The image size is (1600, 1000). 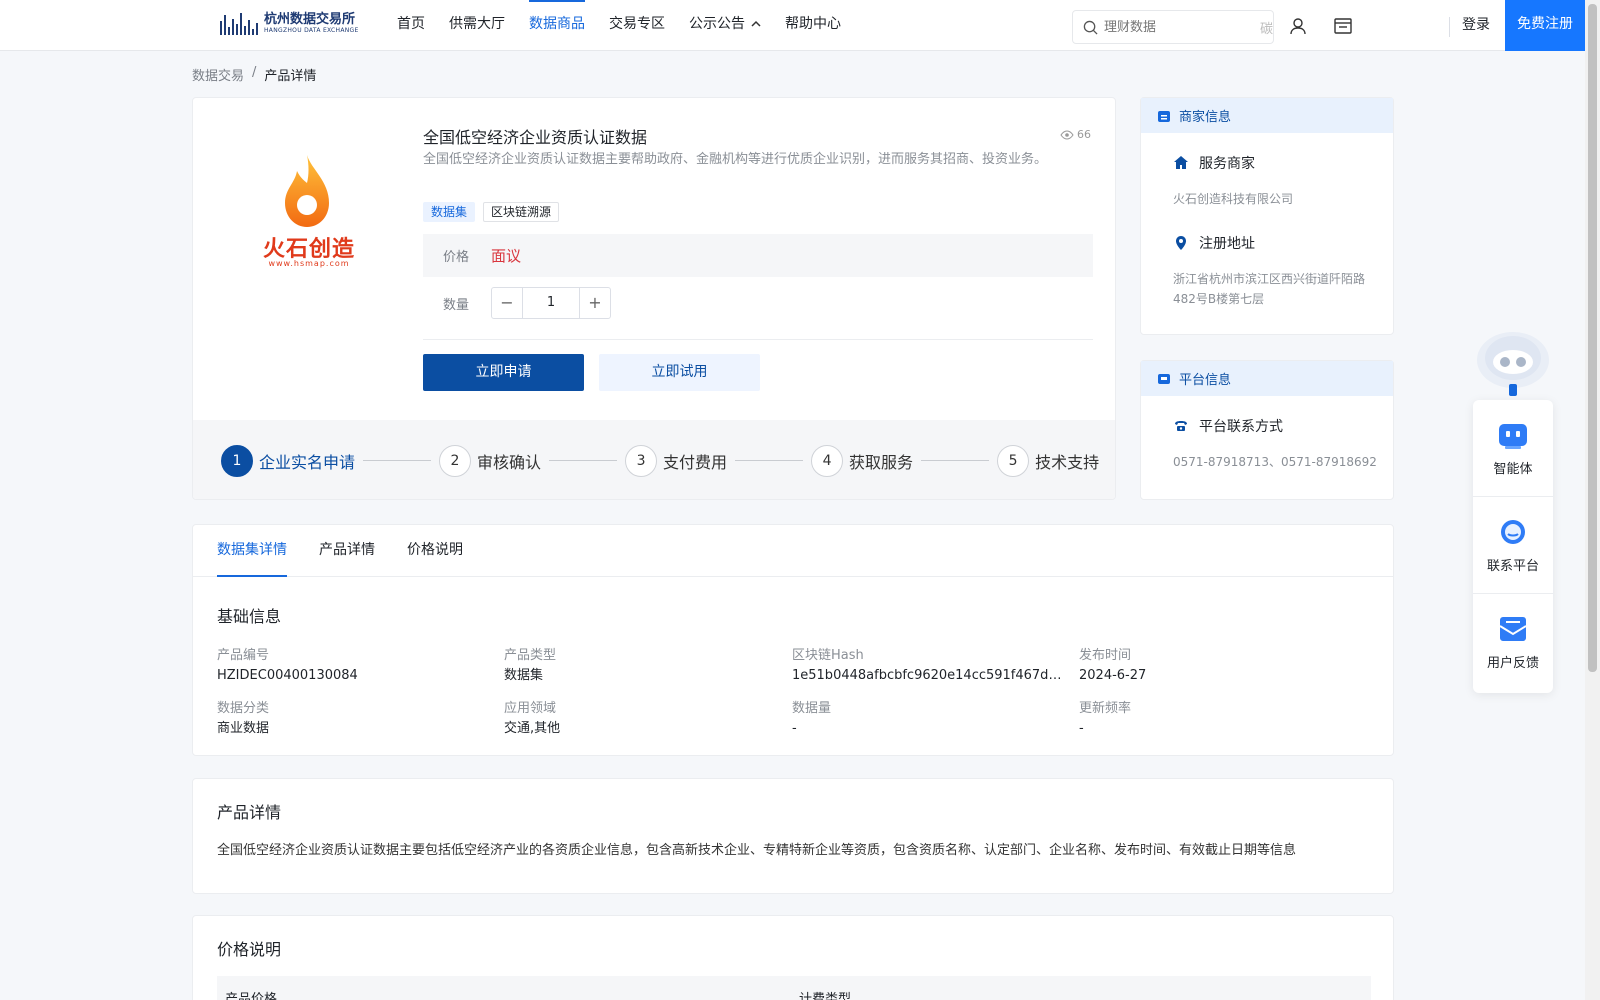 What do you see at coordinates (1067, 462) in the screenshot?
I see `step-label: 技术支持` at bounding box center [1067, 462].